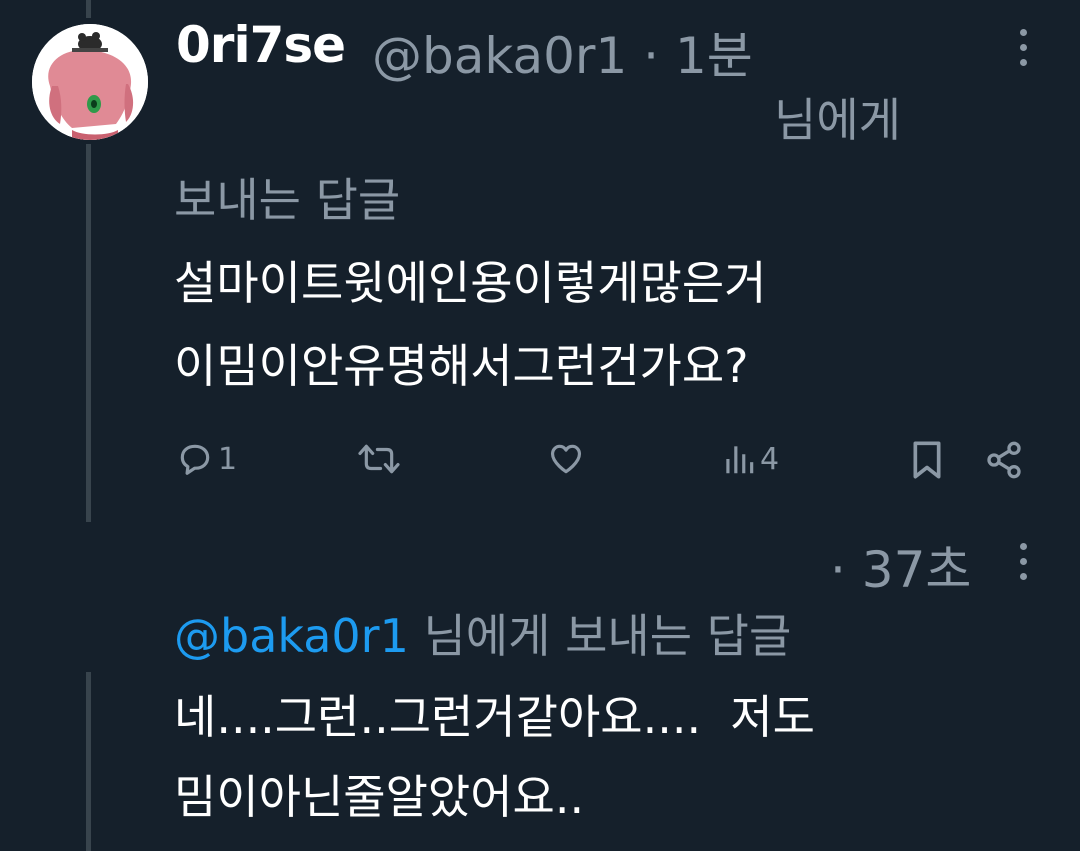  What do you see at coordinates (837, 120) in the screenshot?
I see `reply-context: 님에게` at bounding box center [837, 120].